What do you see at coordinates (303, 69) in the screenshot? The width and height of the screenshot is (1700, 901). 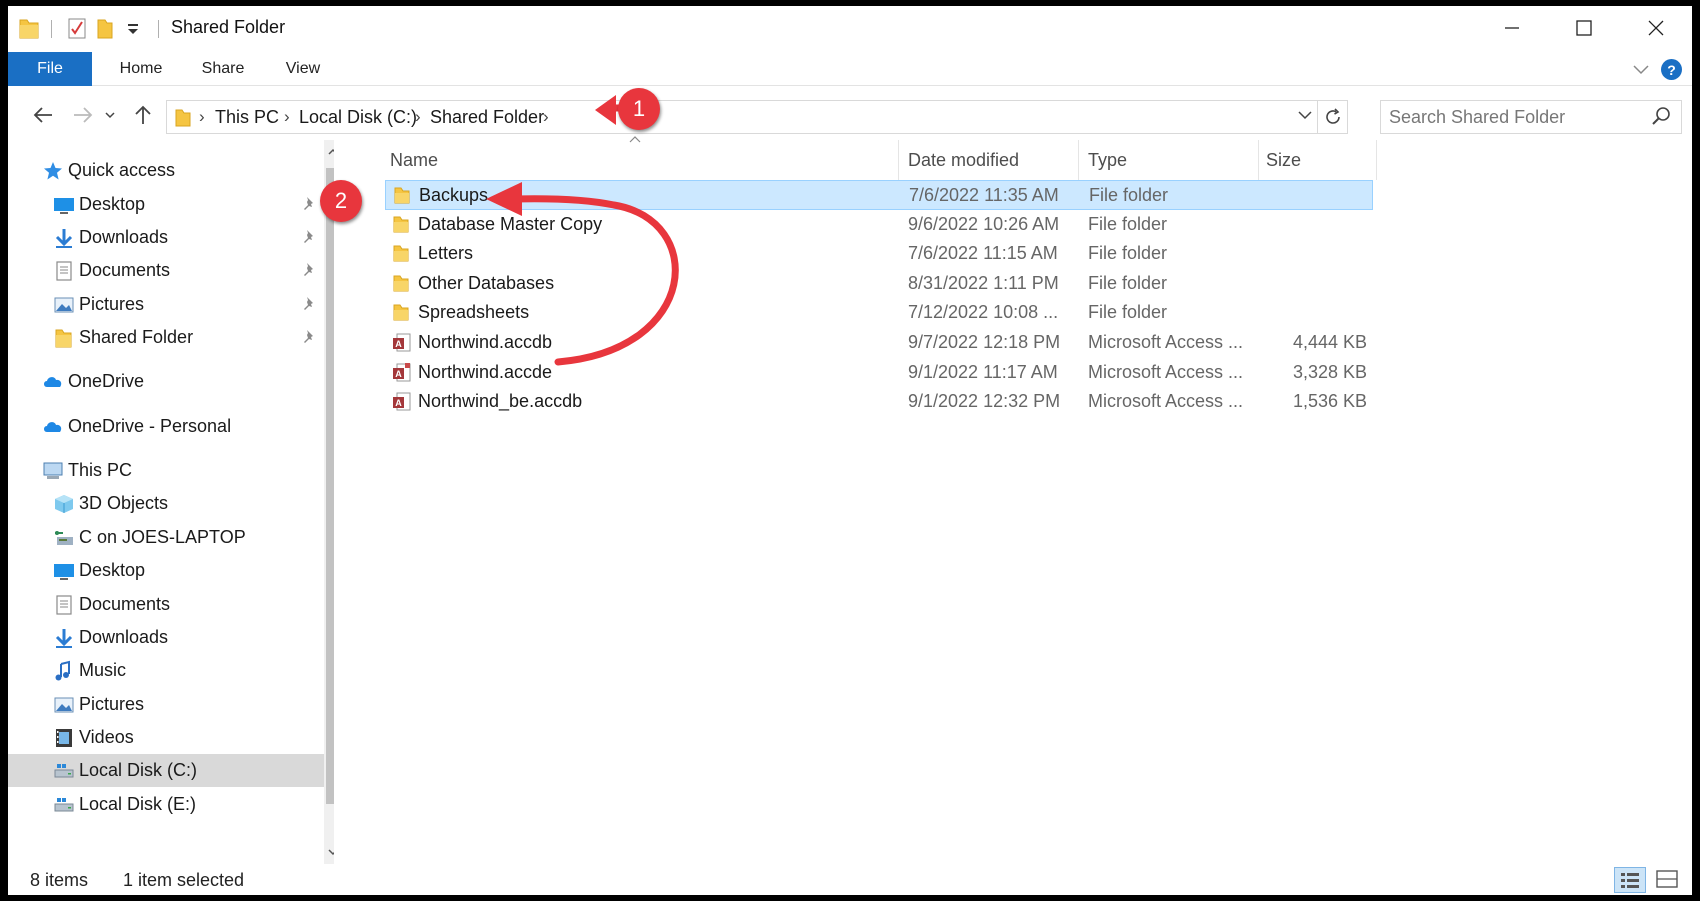 I see `tab-view: View` at bounding box center [303, 69].